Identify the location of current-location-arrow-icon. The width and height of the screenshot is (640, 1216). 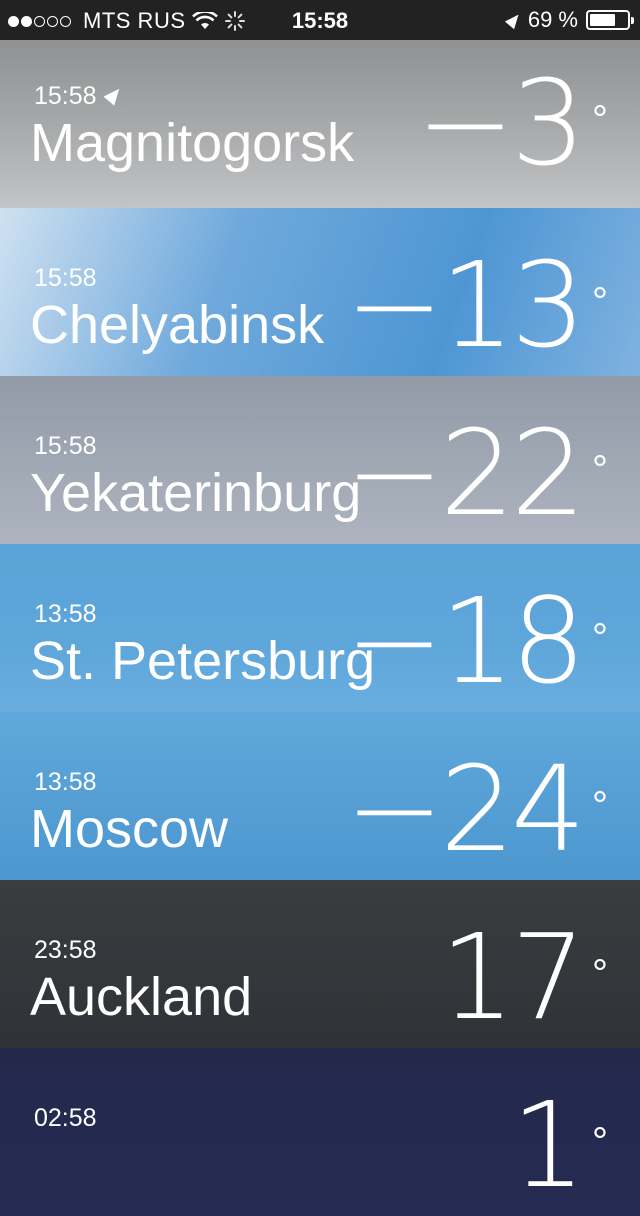
(114, 94).